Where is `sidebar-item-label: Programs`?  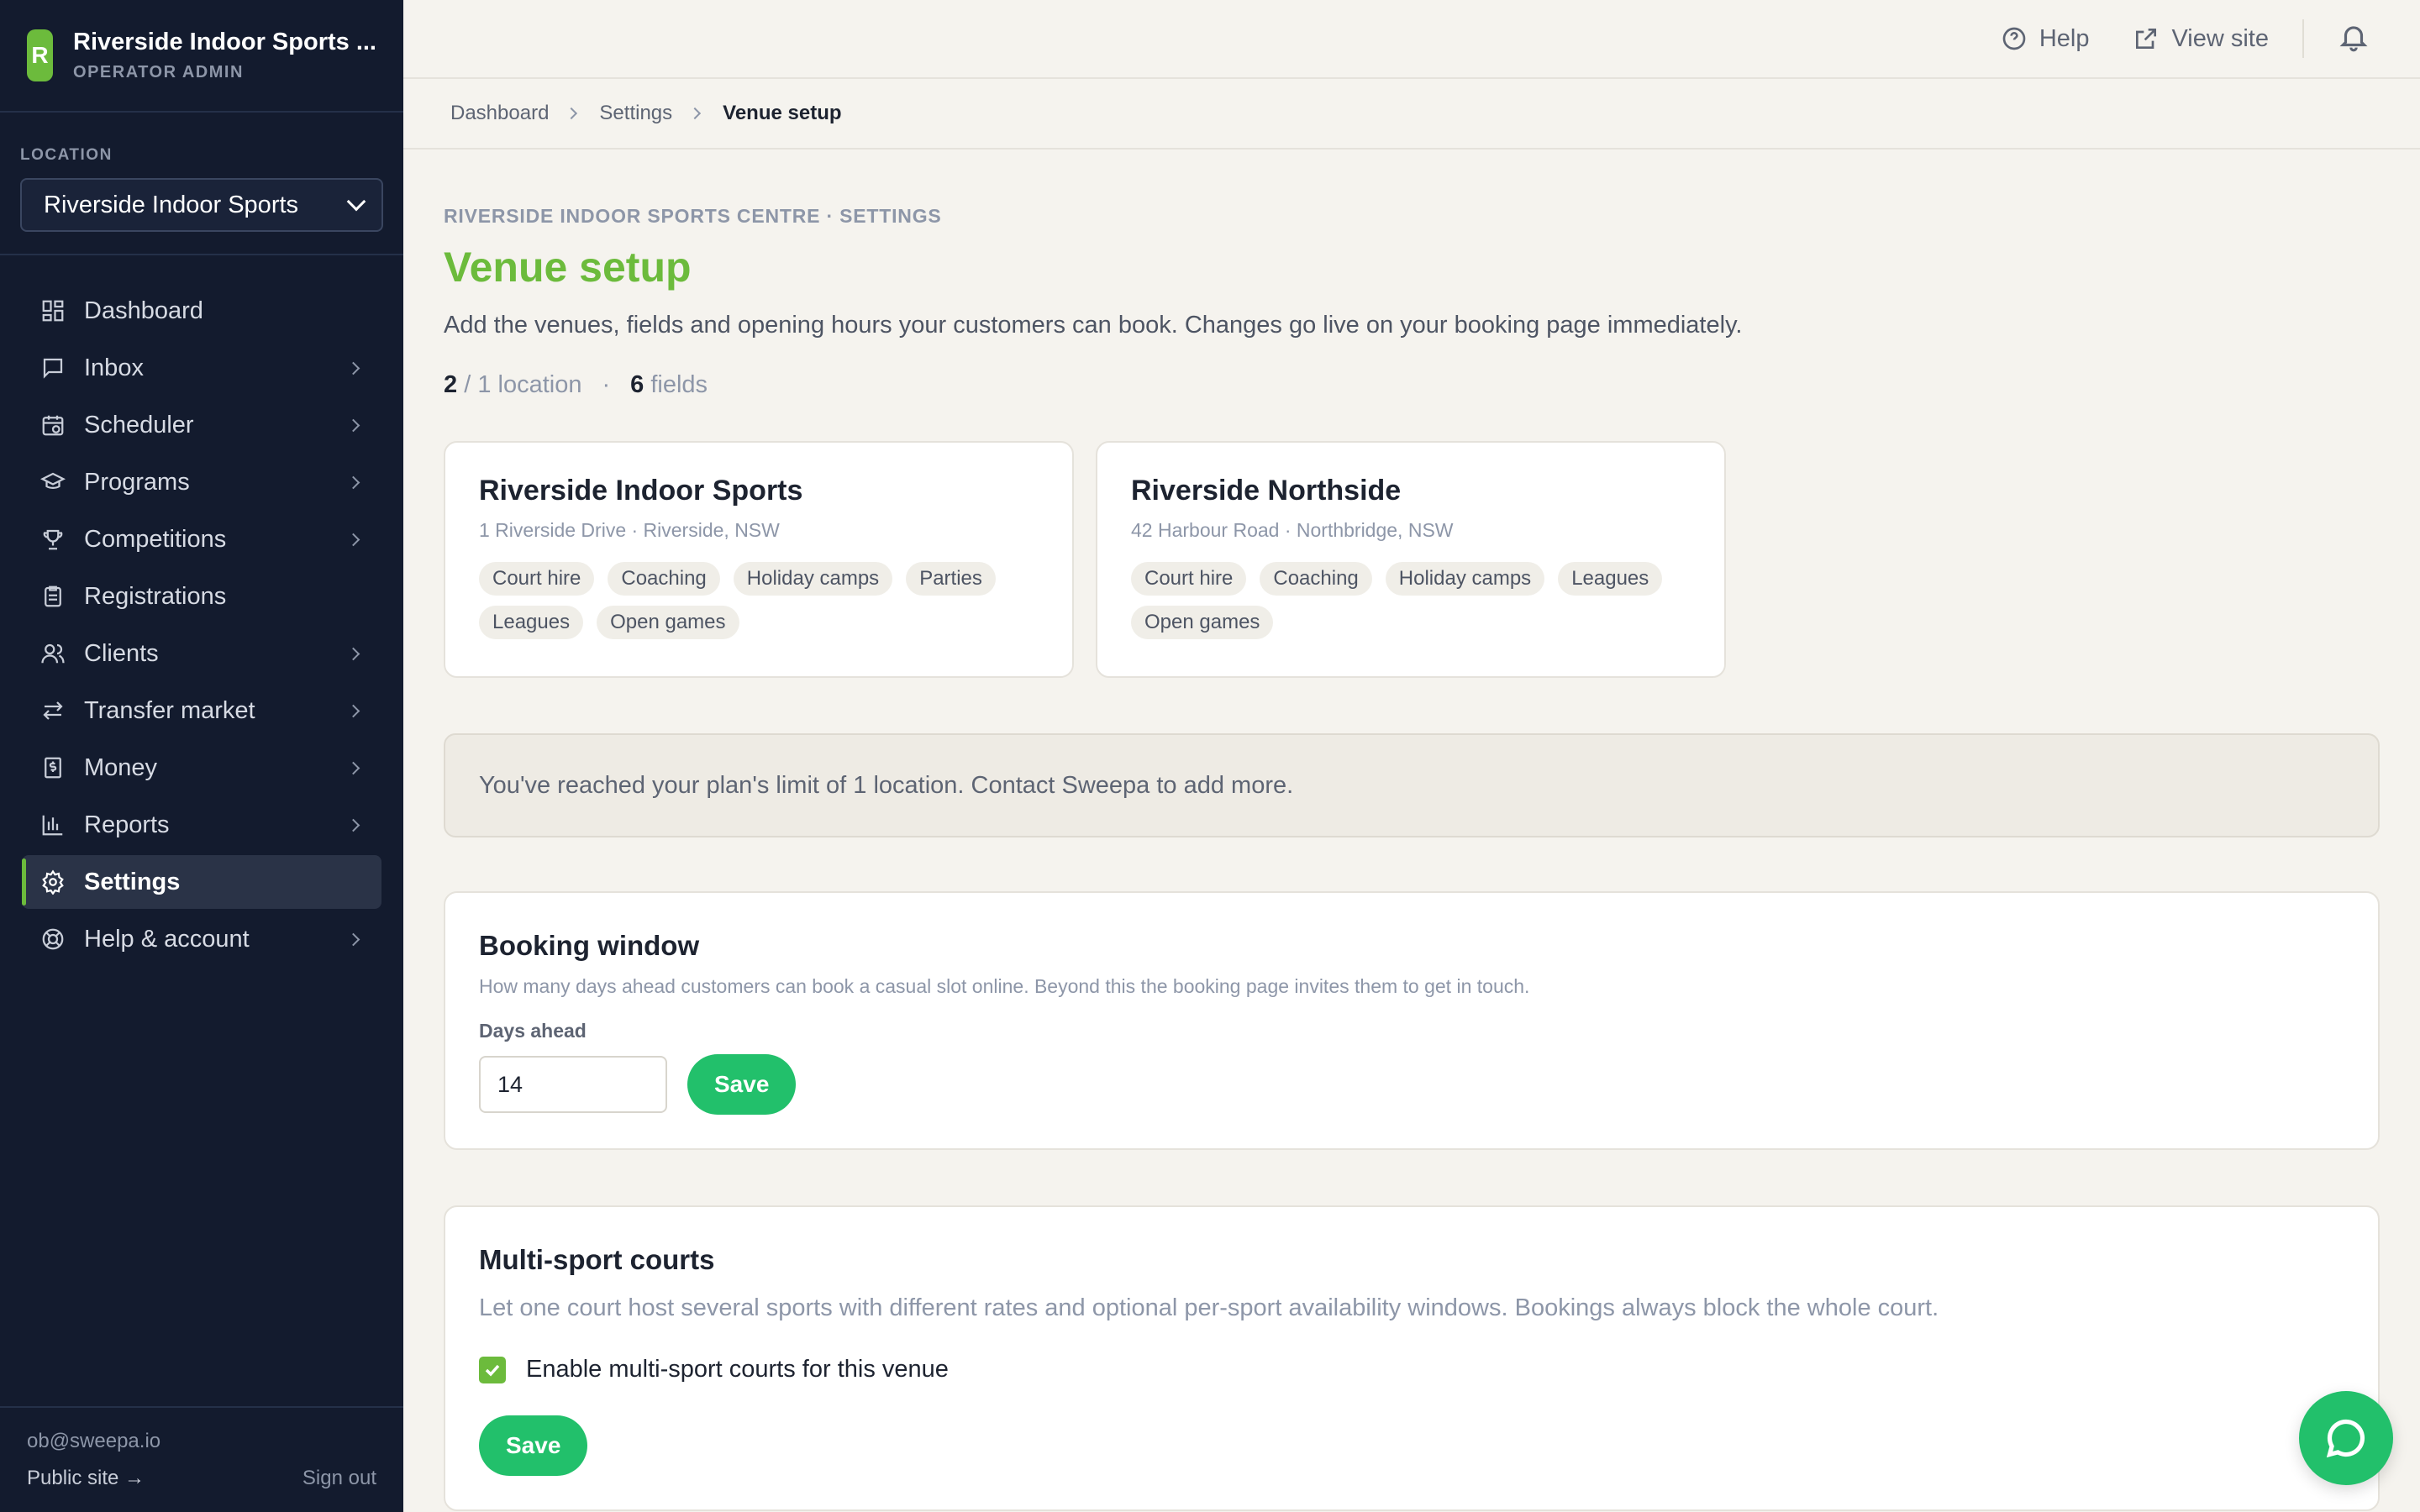 sidebar-item-label: Programs is located at coordinates (137, 482).